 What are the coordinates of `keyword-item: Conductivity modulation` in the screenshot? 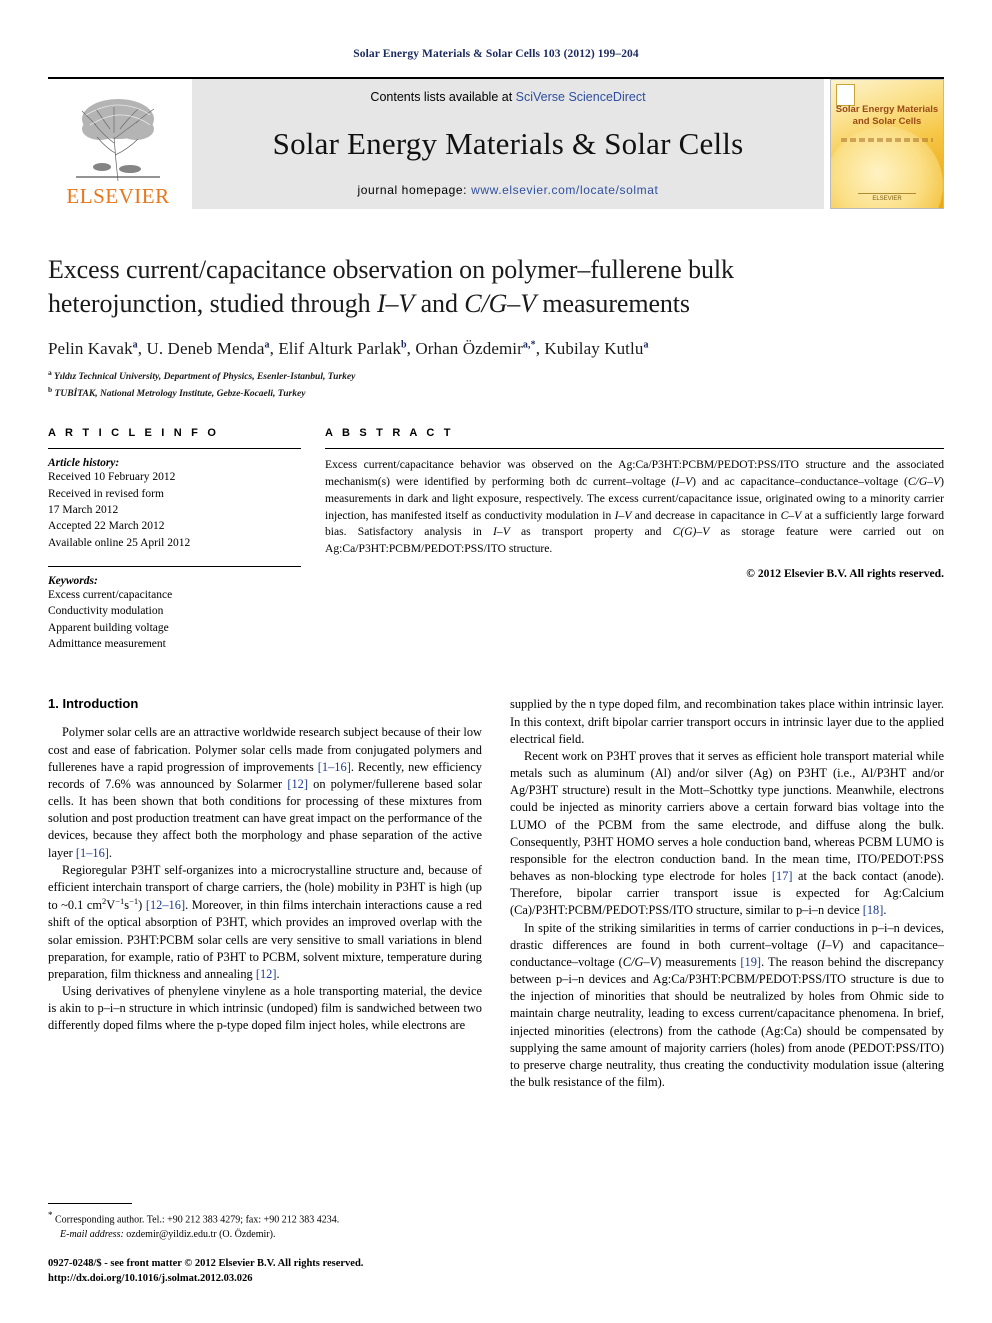 It's located at (106, 611).